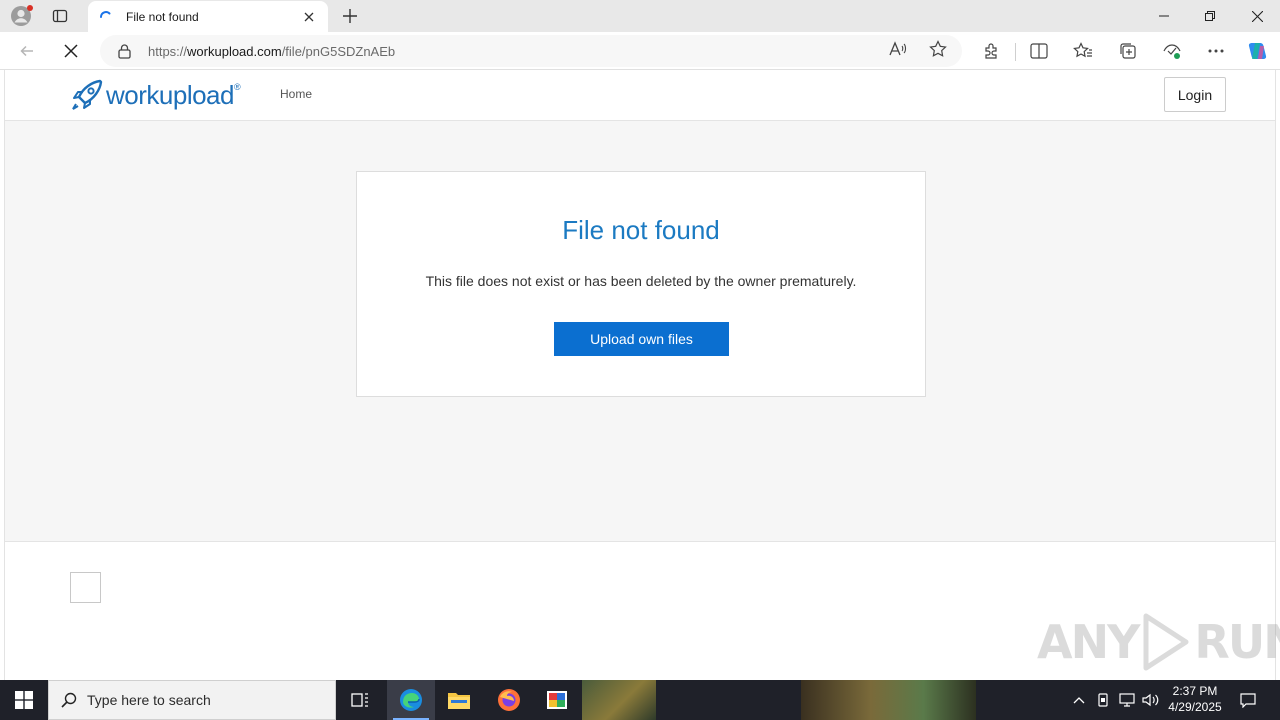 The height and width of the screenshot is (720, 1280). Describe the element at coordinates (1257, 51) in the screenshot. I see `copilot-icon` at that location.